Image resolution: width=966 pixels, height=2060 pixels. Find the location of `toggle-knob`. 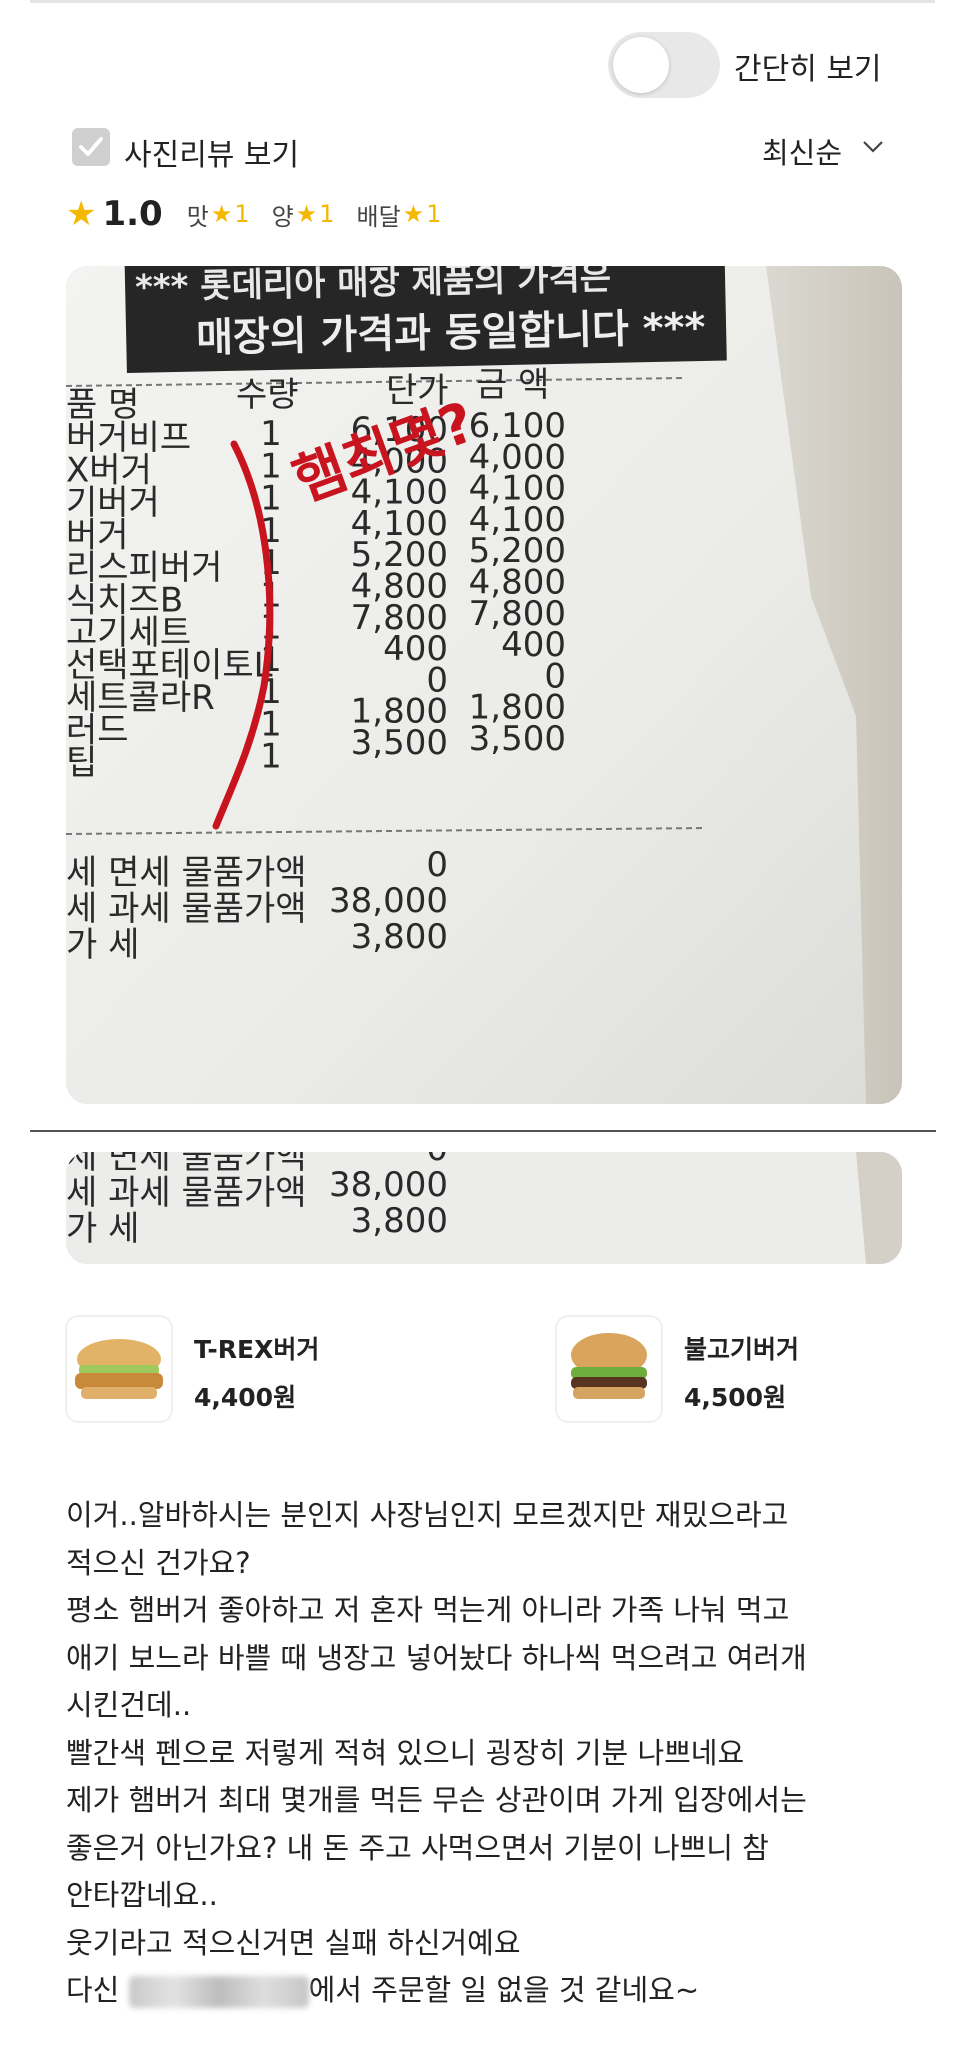

toggle-knob is located at coordinates (641, 65).